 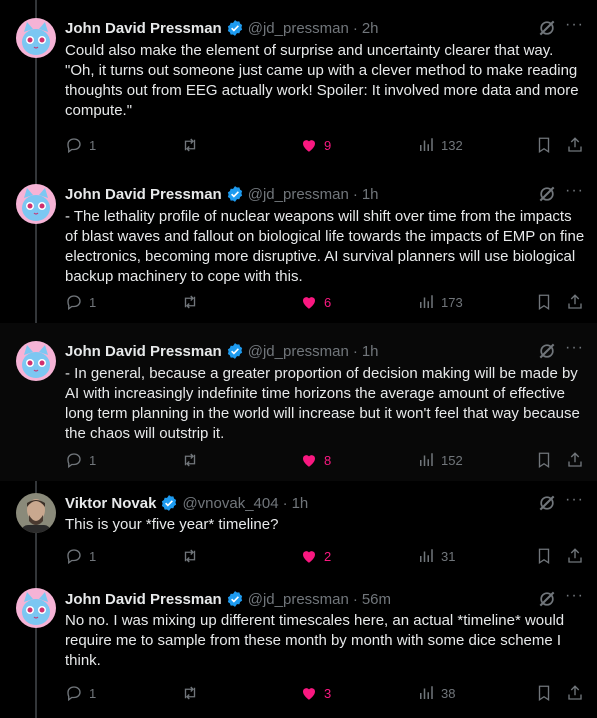 I want to click on views-button: 38, so click(x=436, y=693).